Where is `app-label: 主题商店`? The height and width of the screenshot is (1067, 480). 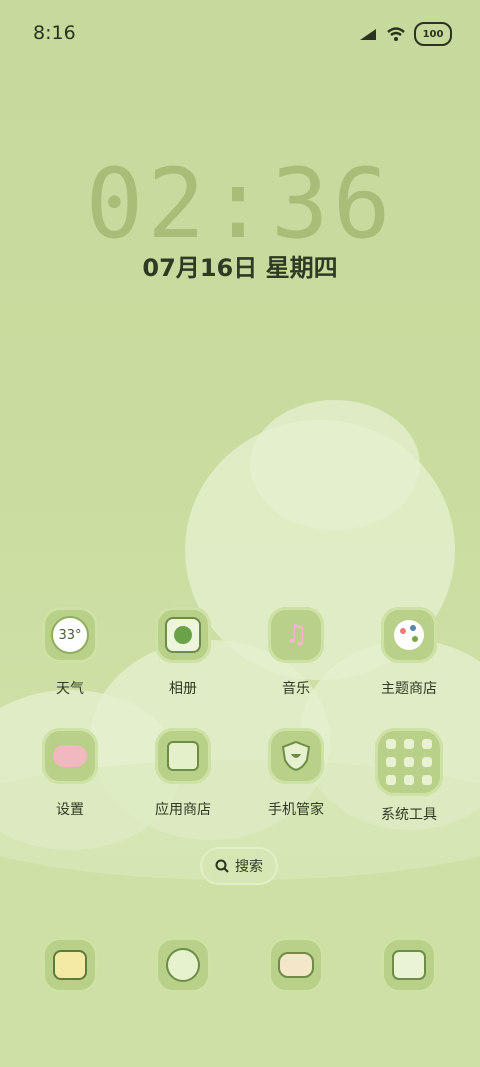
app-label: 主题商店 is located at coordinates (409, 689).